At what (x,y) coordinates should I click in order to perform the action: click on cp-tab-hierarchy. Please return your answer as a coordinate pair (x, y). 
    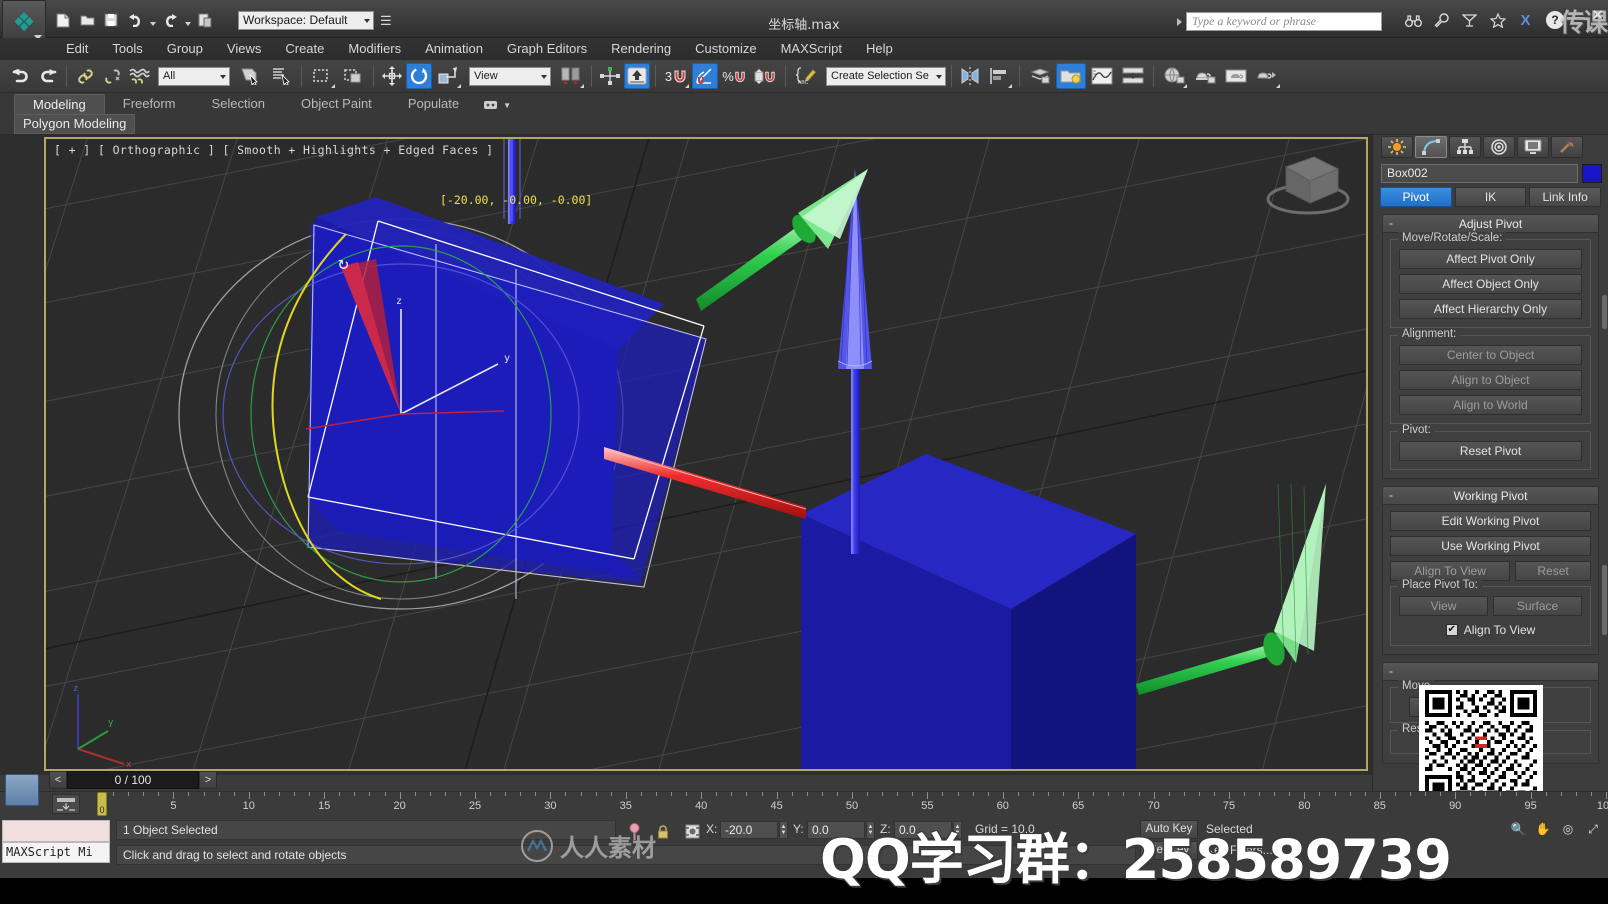
    Looking at the image, I should click on (1465, 147).